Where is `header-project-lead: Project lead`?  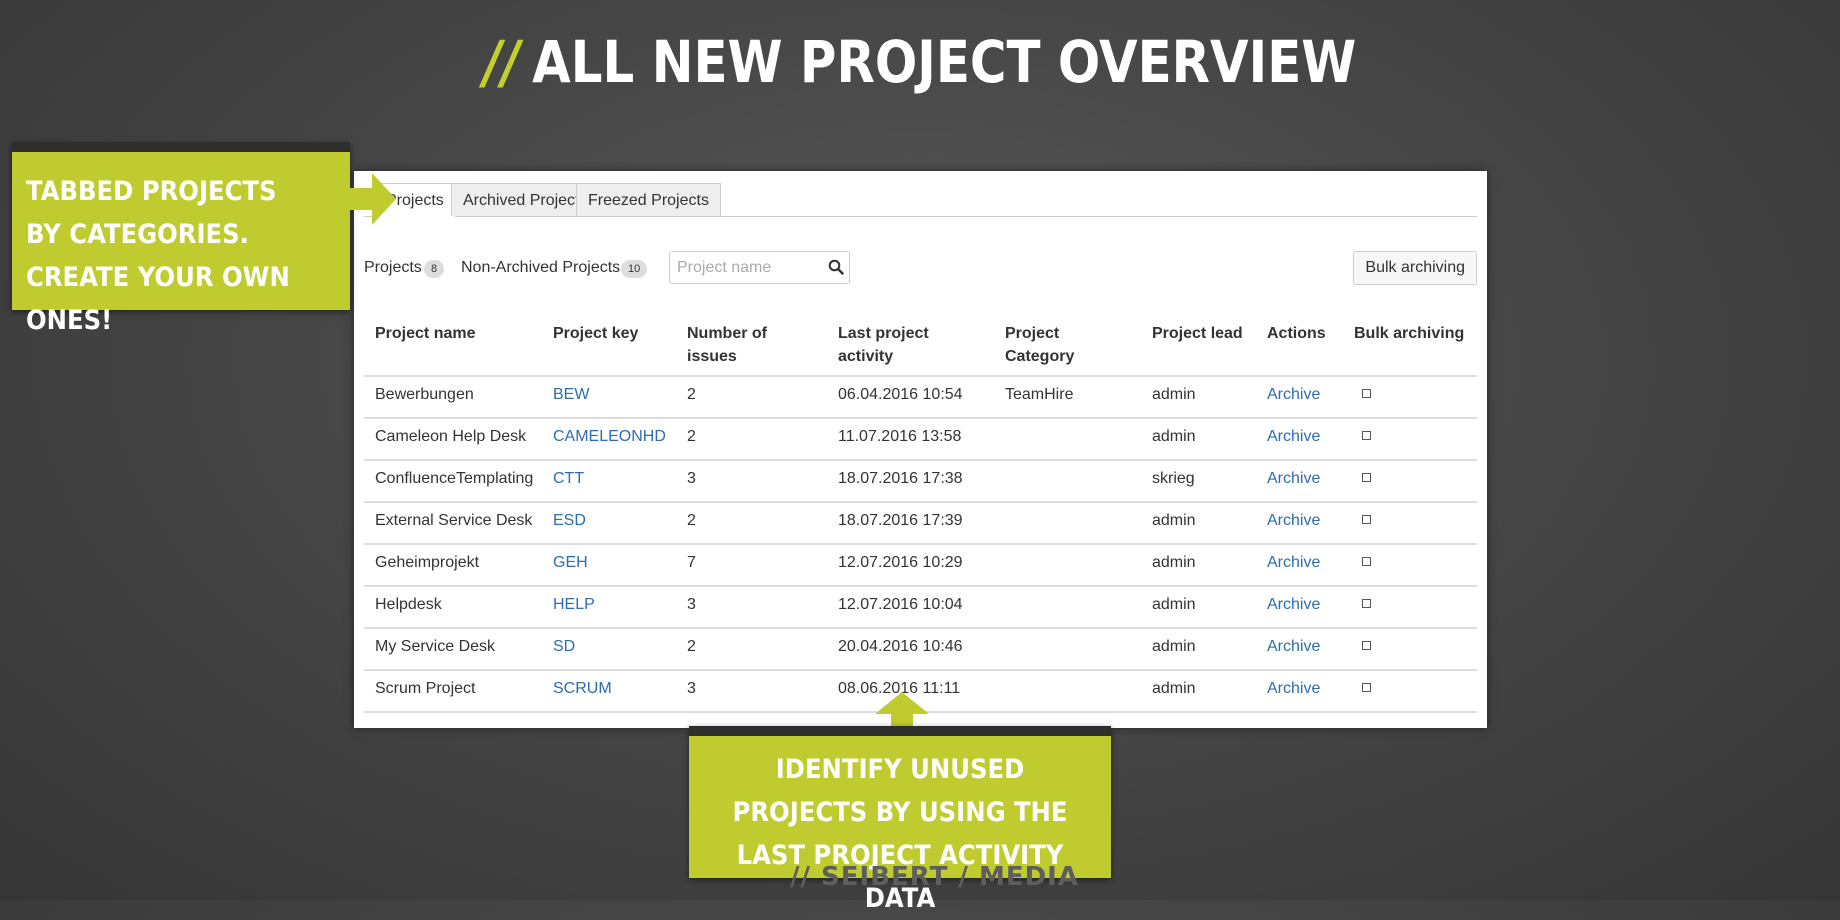 header-project-lead: Project lead is located at coordinates (1197, 333).